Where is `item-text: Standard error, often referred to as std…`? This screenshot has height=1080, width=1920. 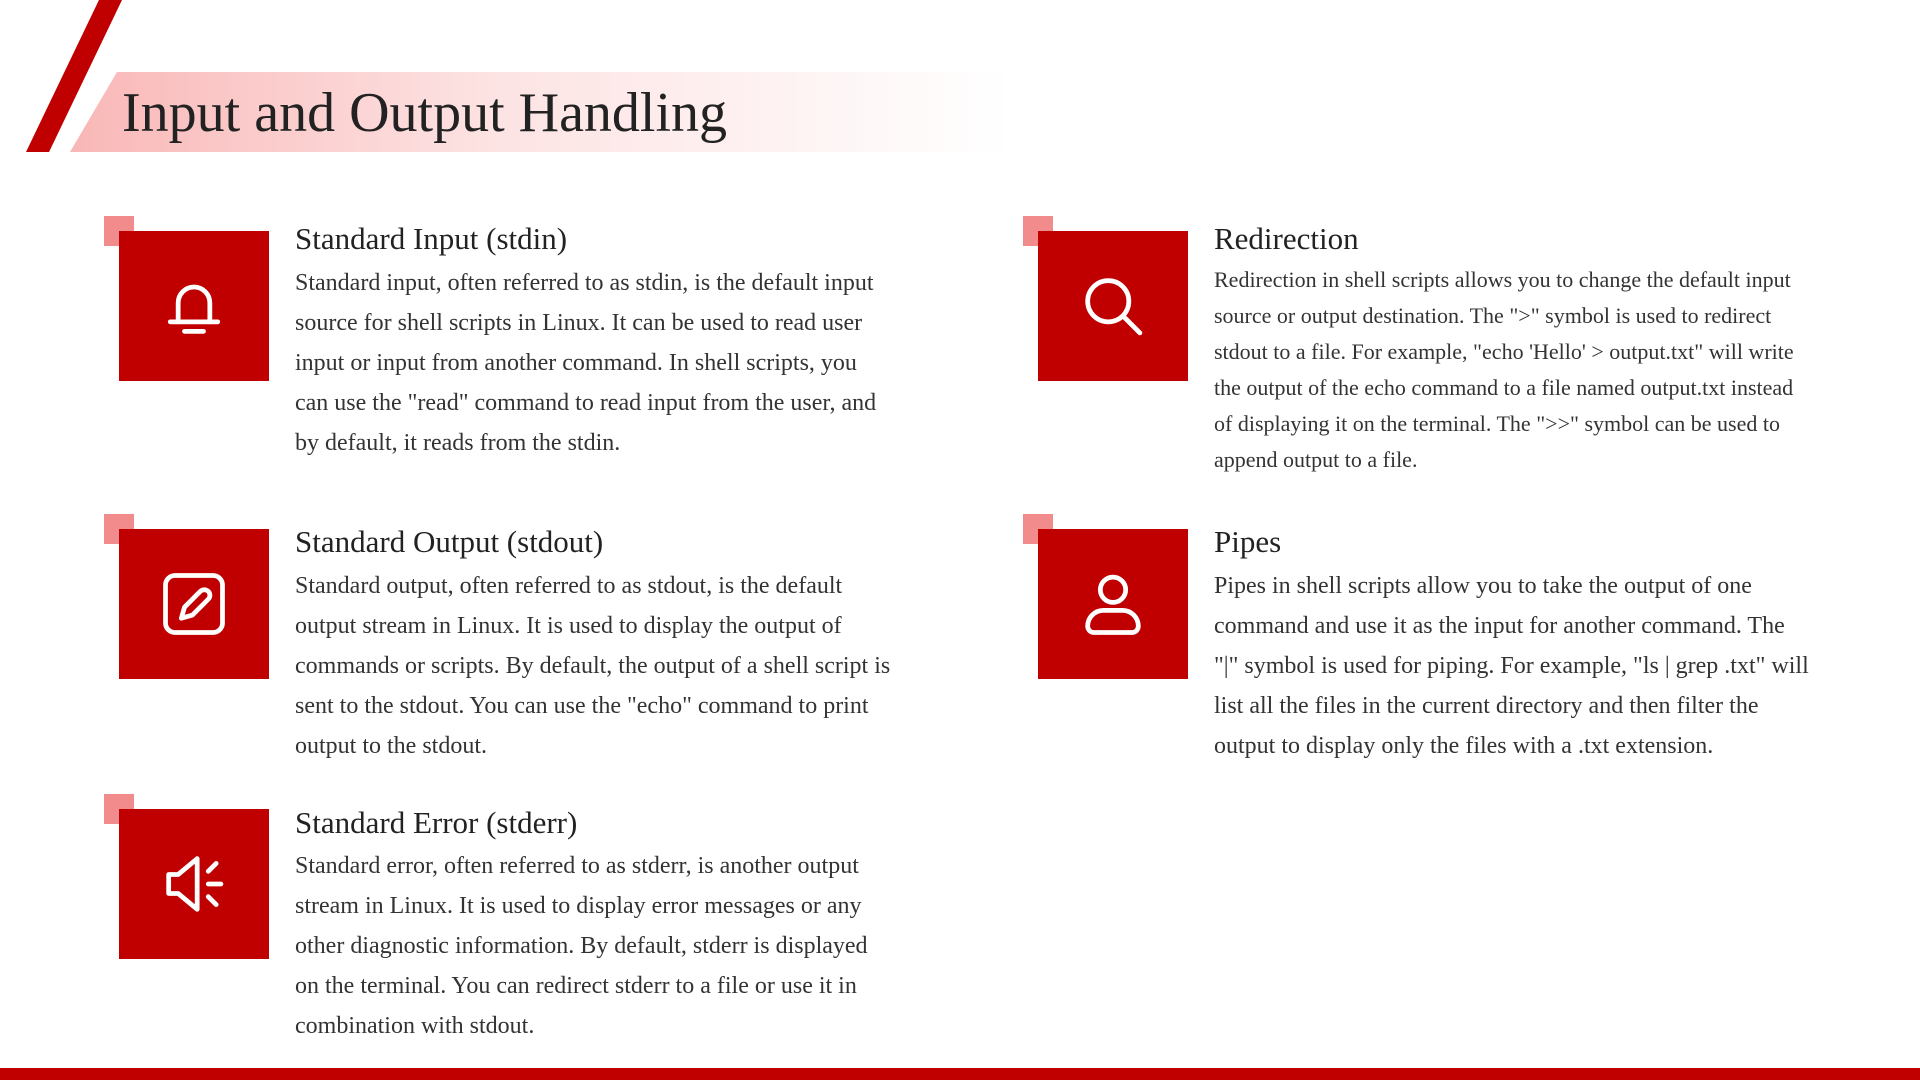
item-text: Standard error, often referred to as std… is located at coordinates (581, 946).